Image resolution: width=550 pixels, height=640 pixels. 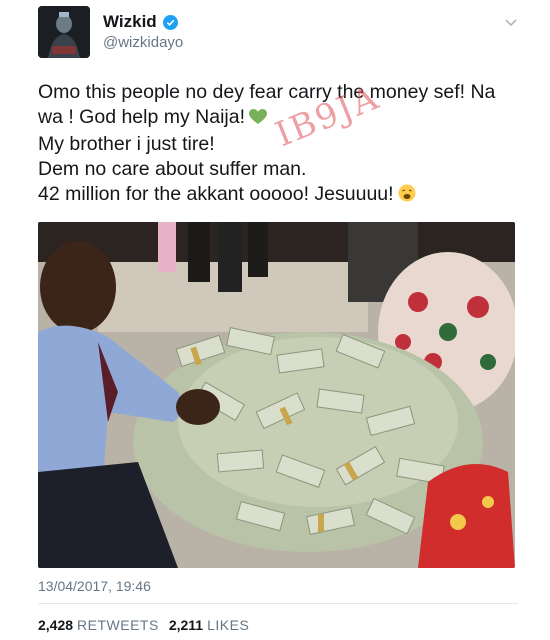 I want to click on tweet-line: Dem no care about suffer man., so click(x=172, y=169).